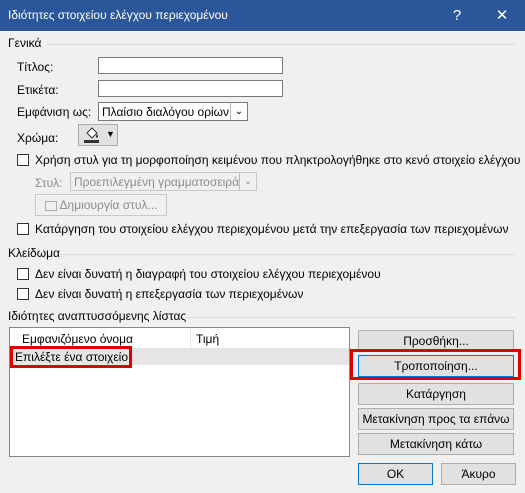 This screenshot has width=525, height=493. Describe the element at coordinates (97, 316) in the screenshot. I see `dropdown-props-group-label: Ιδιότητες αναπτυσσόμενης λίστας` at that location.